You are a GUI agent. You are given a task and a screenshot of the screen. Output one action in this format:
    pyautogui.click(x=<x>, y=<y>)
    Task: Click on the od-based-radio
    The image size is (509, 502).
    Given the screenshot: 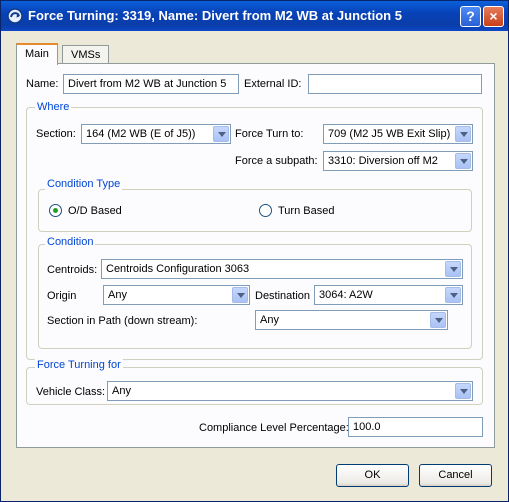 What is the action you would take?
    pyautogui.click(x=55, y=210)
    